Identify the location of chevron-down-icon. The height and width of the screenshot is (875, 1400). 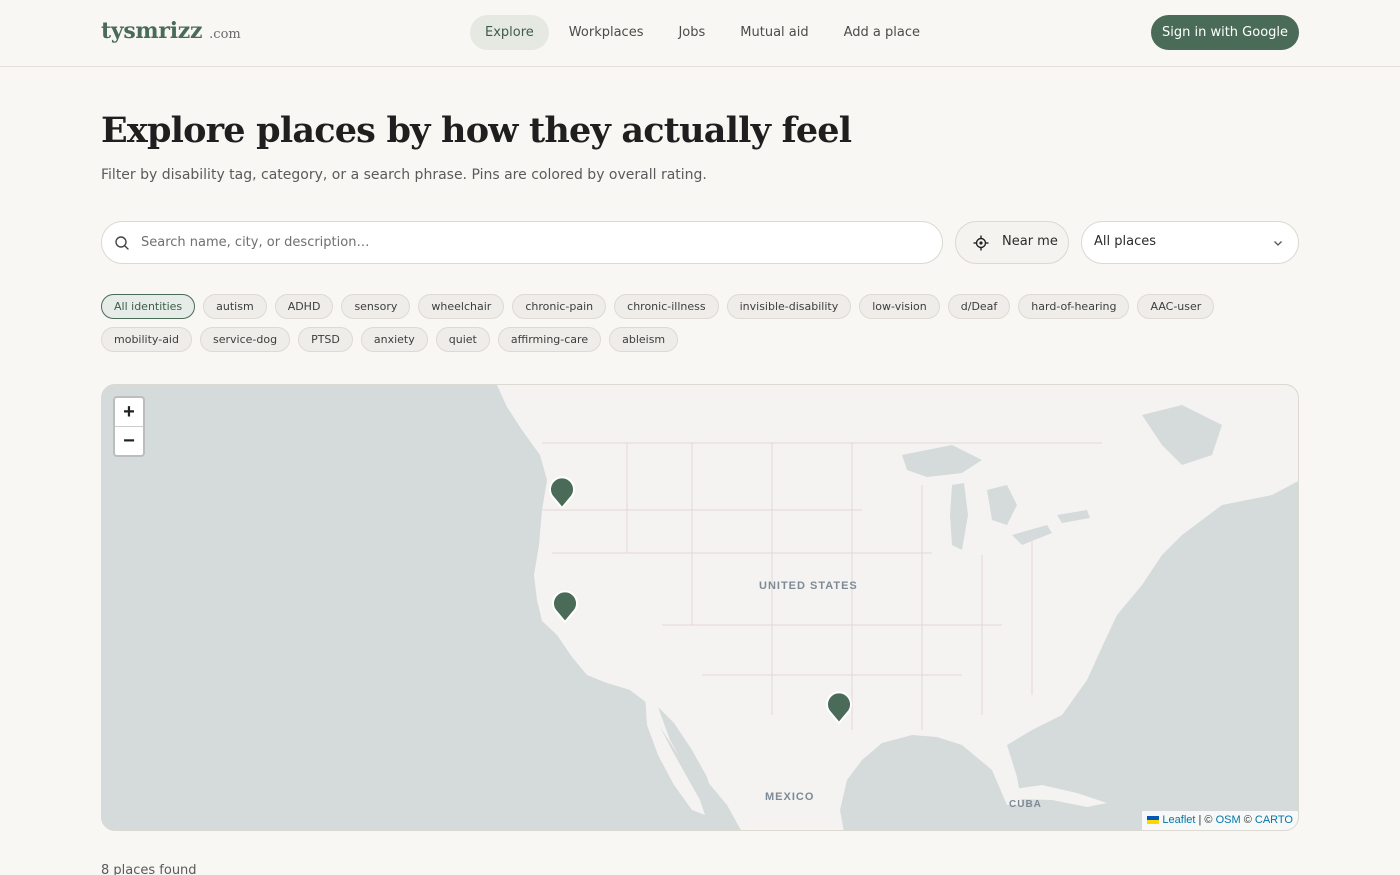
(1278, 243).